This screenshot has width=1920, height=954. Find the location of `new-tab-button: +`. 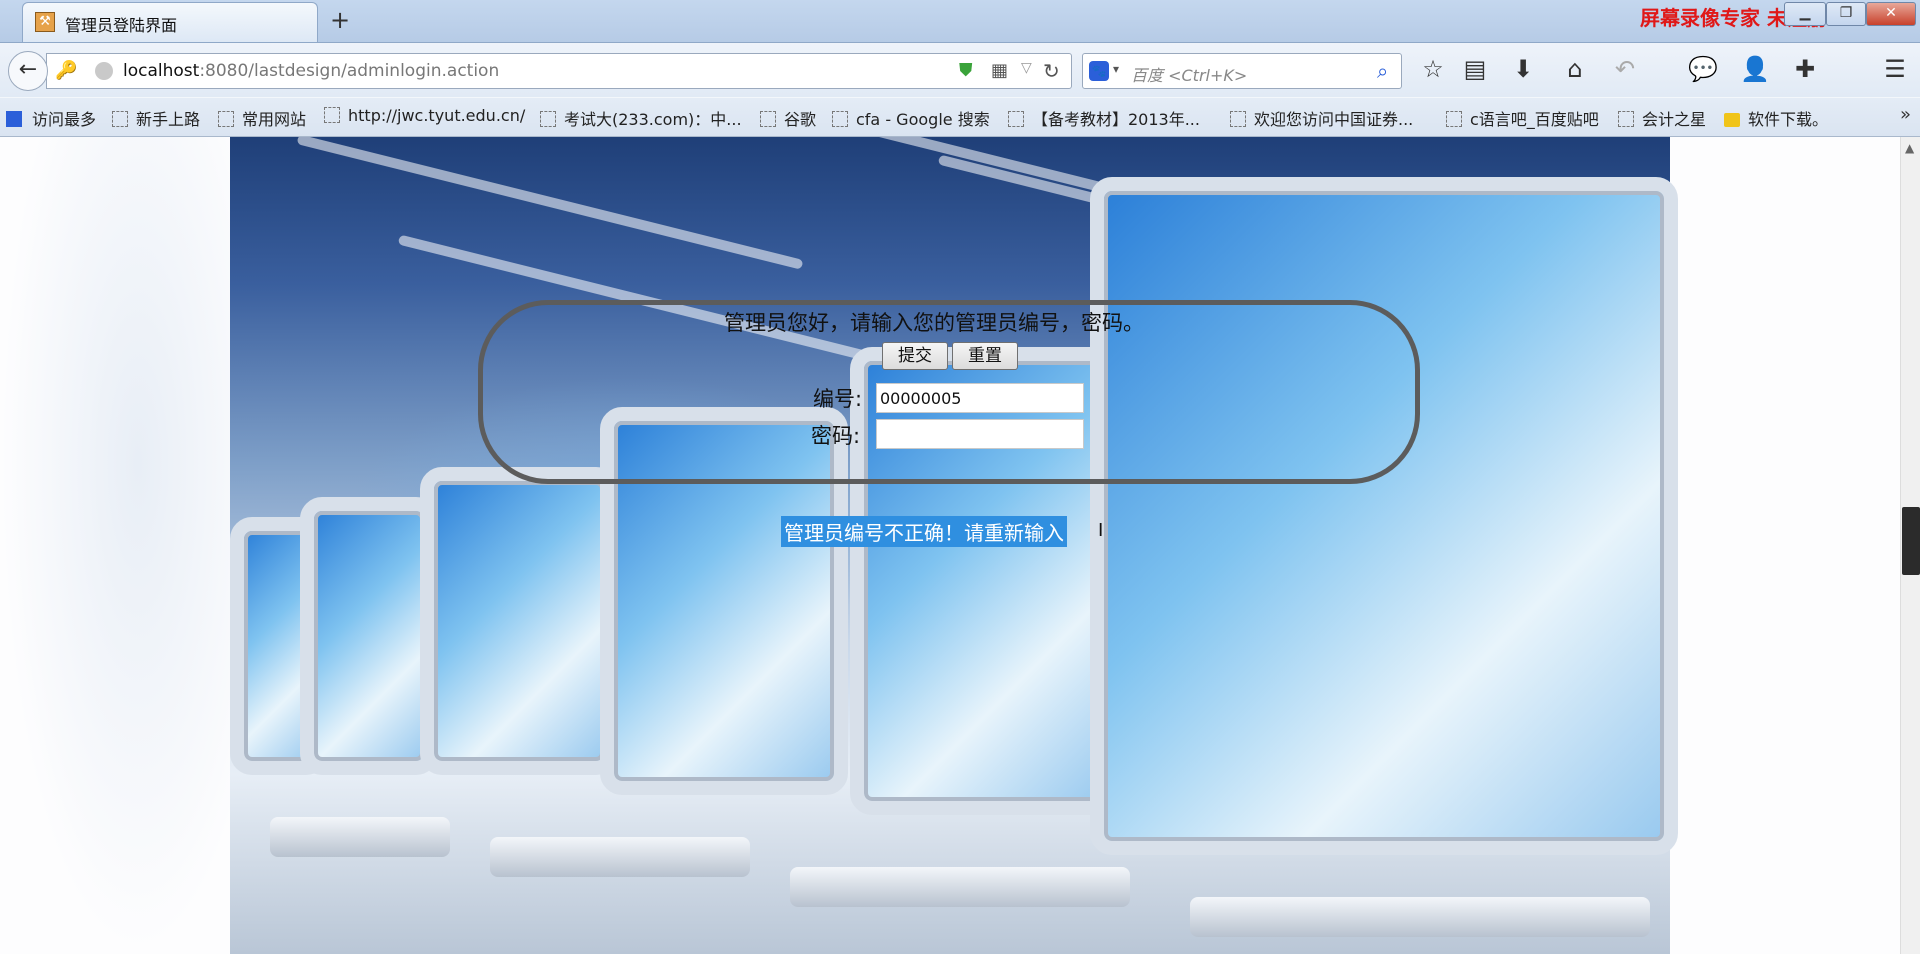

new-tab-button: + is located at coordinates (340, 20).